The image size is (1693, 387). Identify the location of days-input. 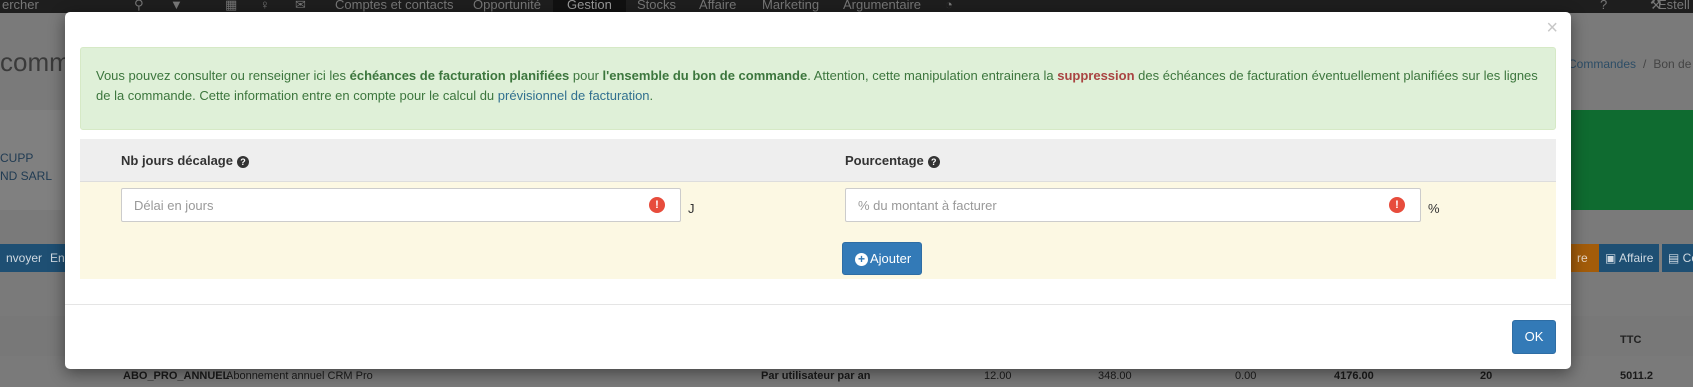
(373, 205).